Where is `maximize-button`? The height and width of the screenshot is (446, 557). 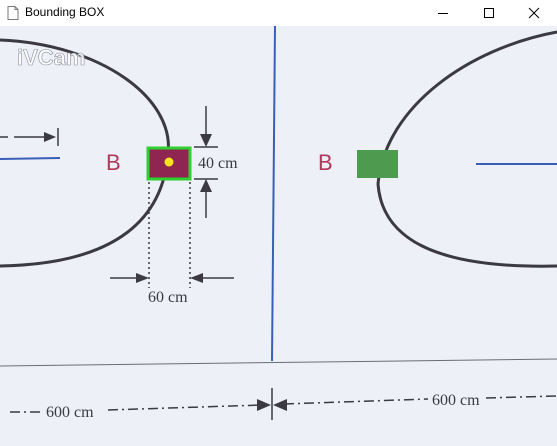 maximize-button is located at coordinates (489, 13).